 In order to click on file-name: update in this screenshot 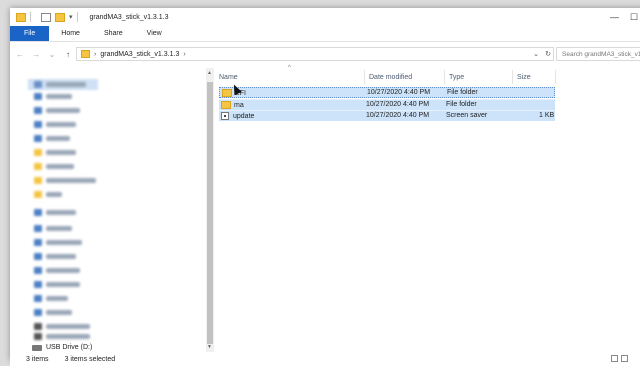, I will do `click(244, 116)`.